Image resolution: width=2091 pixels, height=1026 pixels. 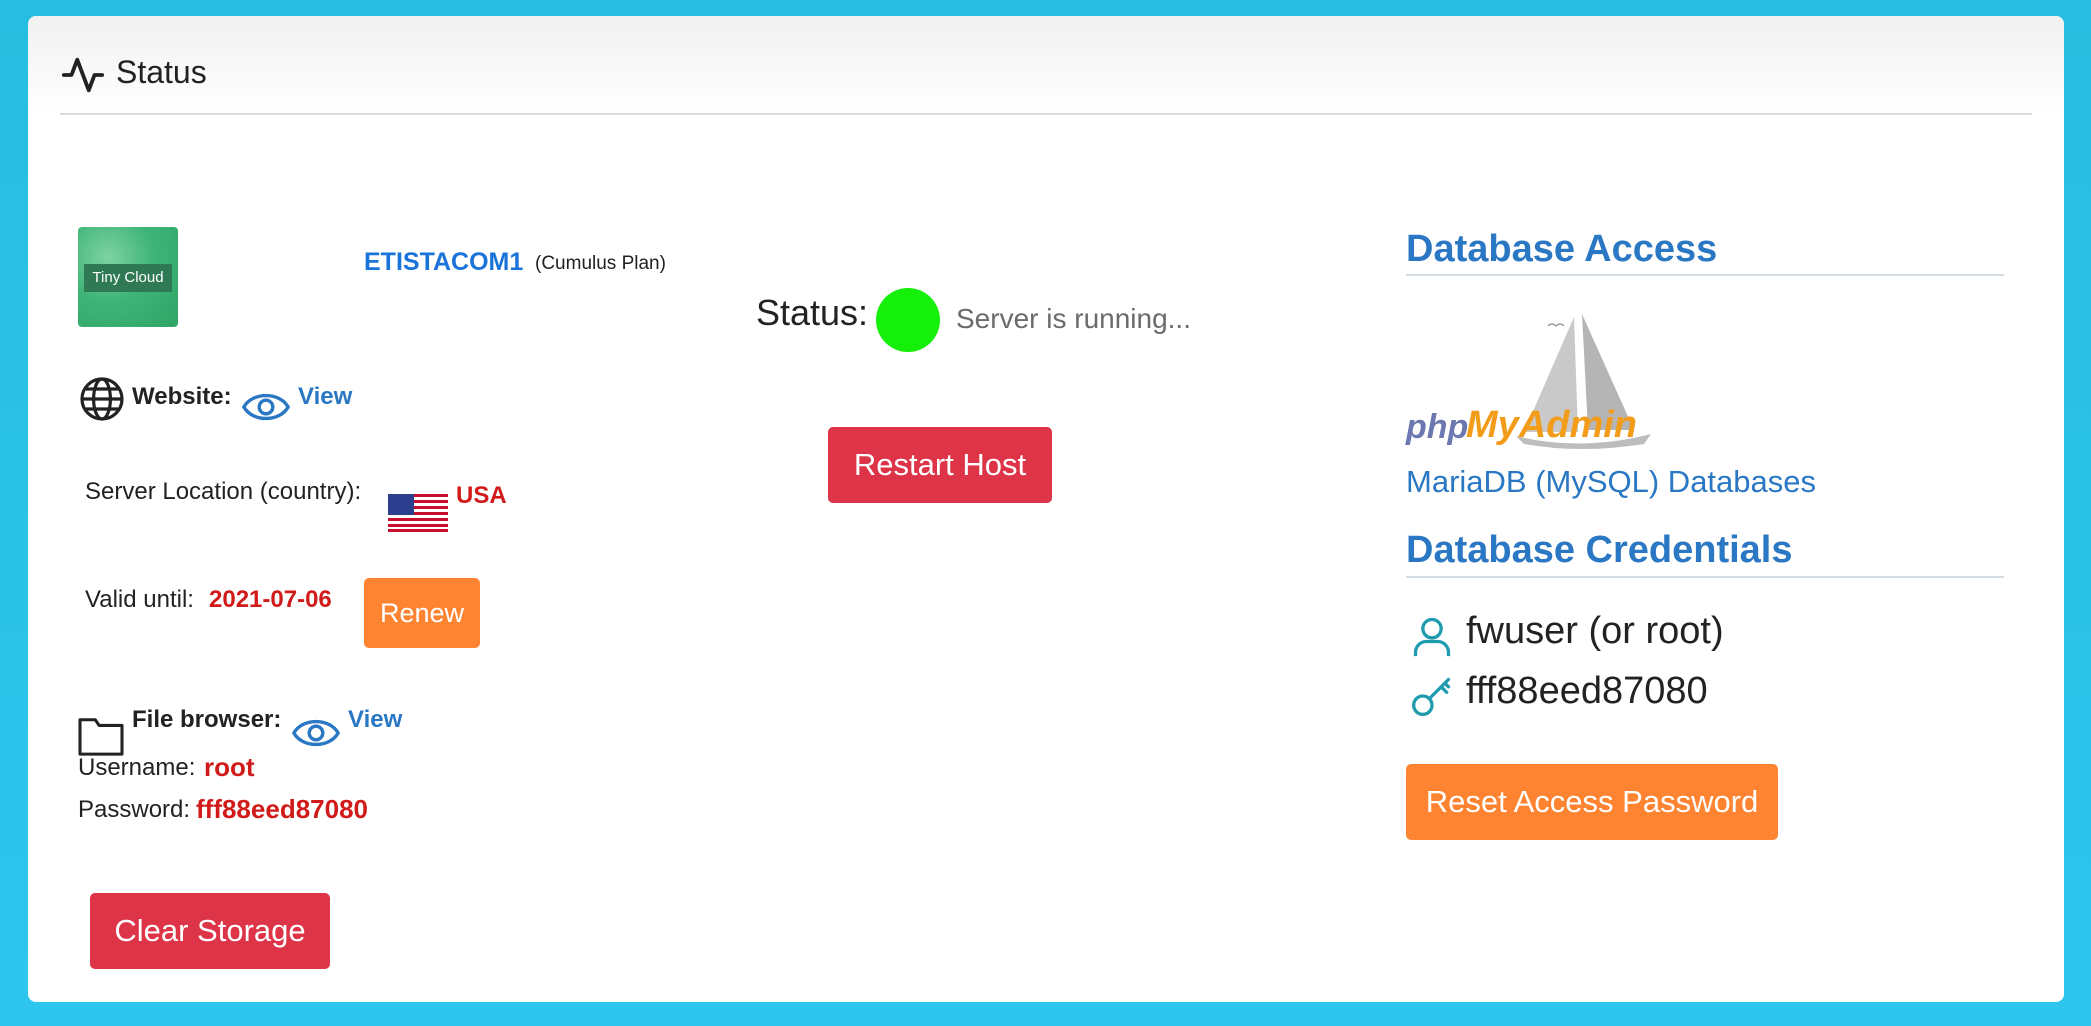 I want to click on user-icon, so click(x=1432, y=637).